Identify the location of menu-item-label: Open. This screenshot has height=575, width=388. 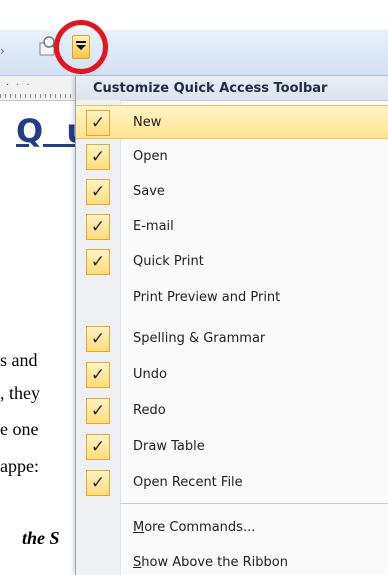
(150, 156).